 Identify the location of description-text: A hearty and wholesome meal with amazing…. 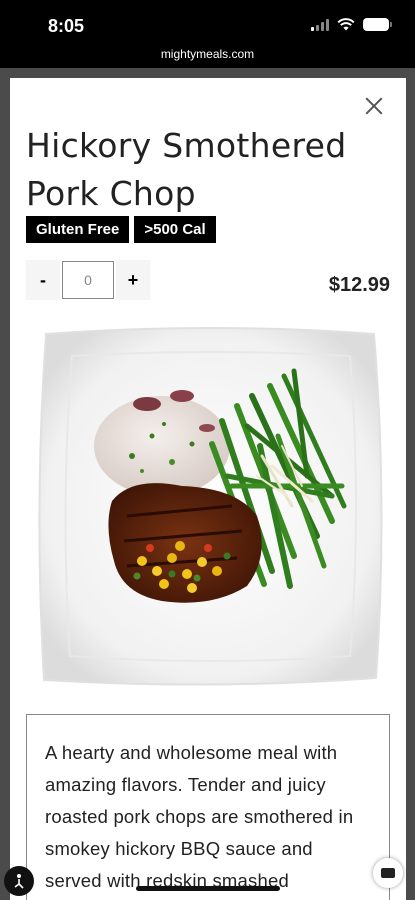
(199, 816).